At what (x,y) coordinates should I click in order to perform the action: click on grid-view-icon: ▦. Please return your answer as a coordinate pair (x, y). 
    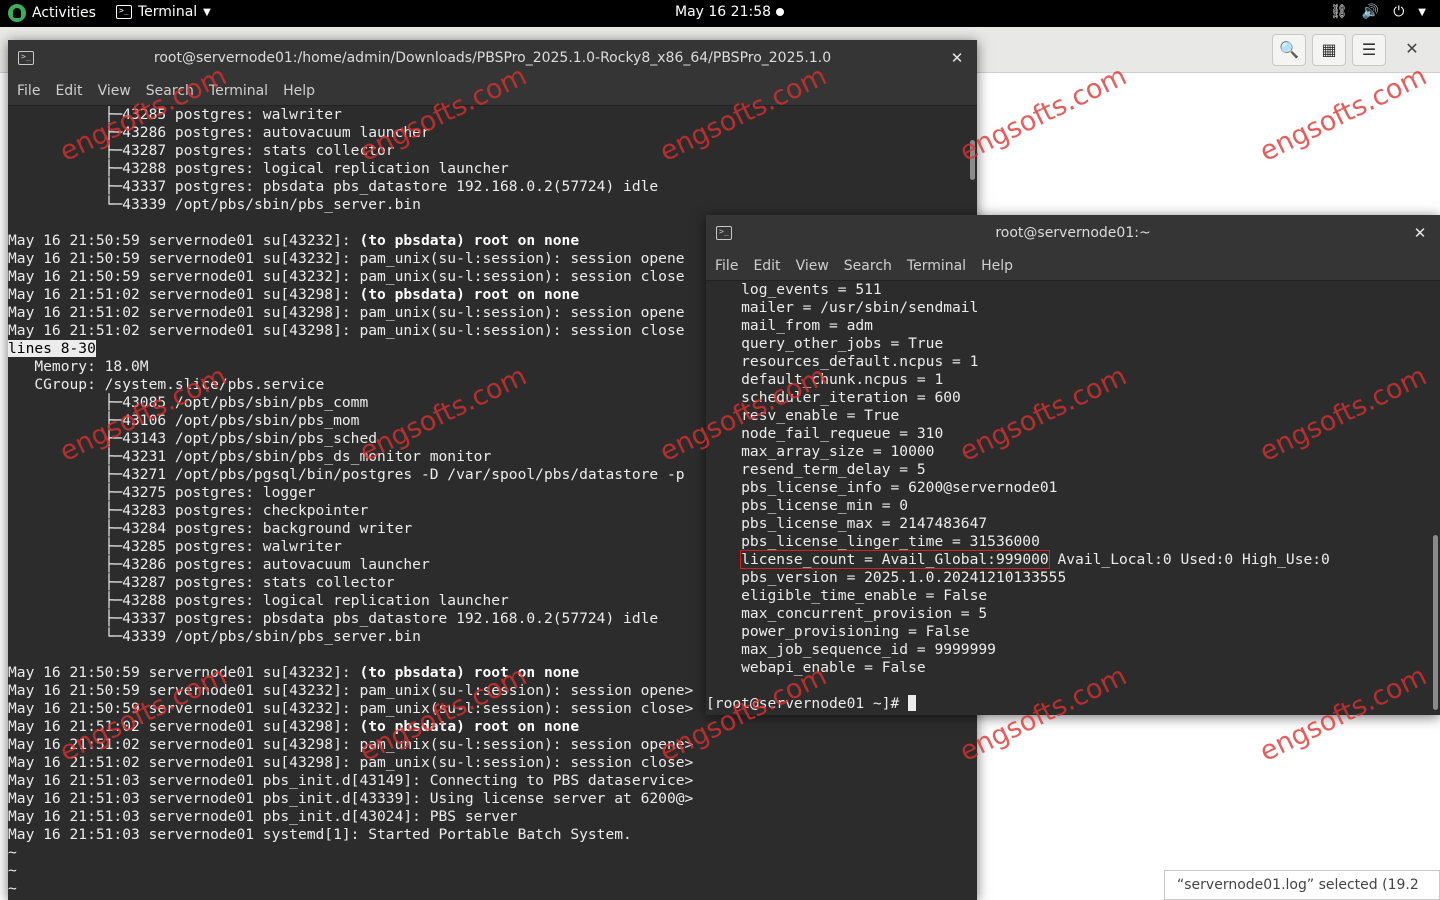
    Looking at the image, I should click on (1329, 49).